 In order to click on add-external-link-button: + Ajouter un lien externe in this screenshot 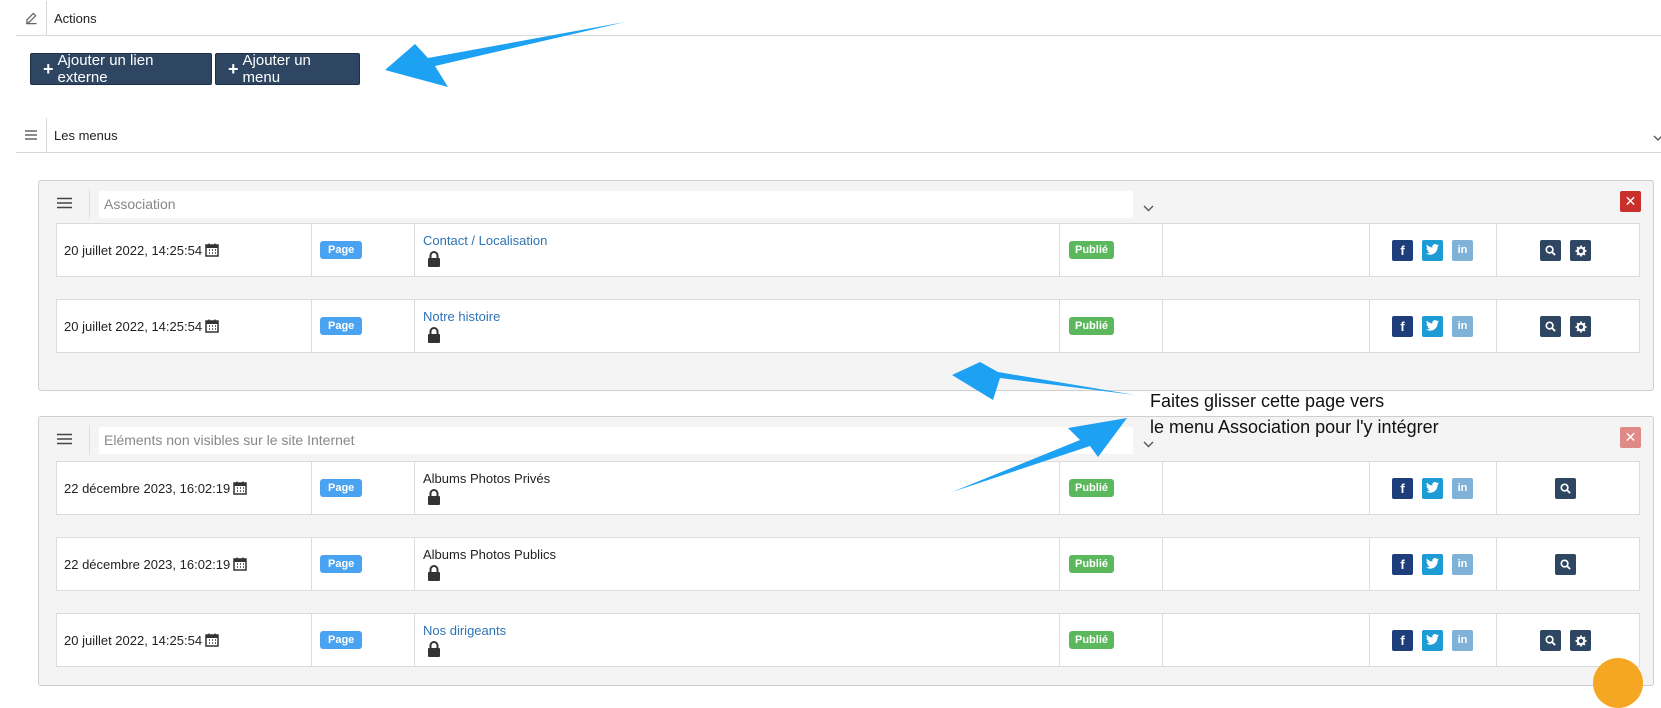, I will do `click(121, 69)`.